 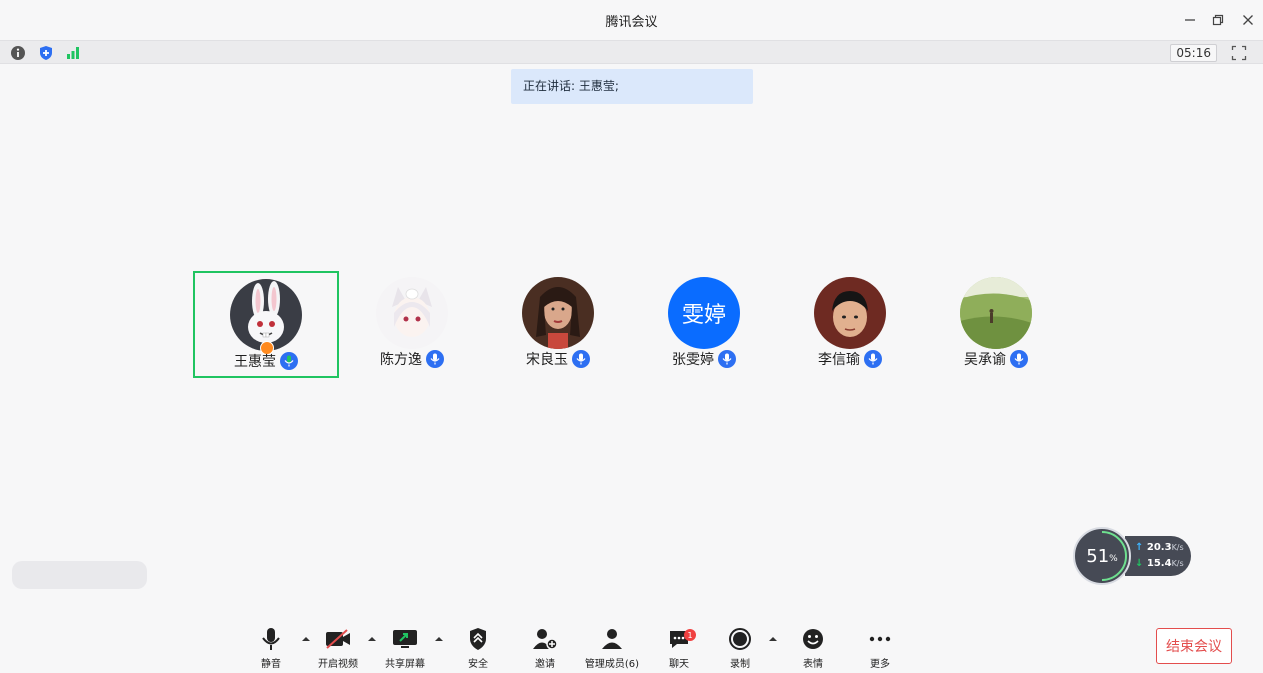 I want to click on more-button: 更多, so click(x=880, y=645).